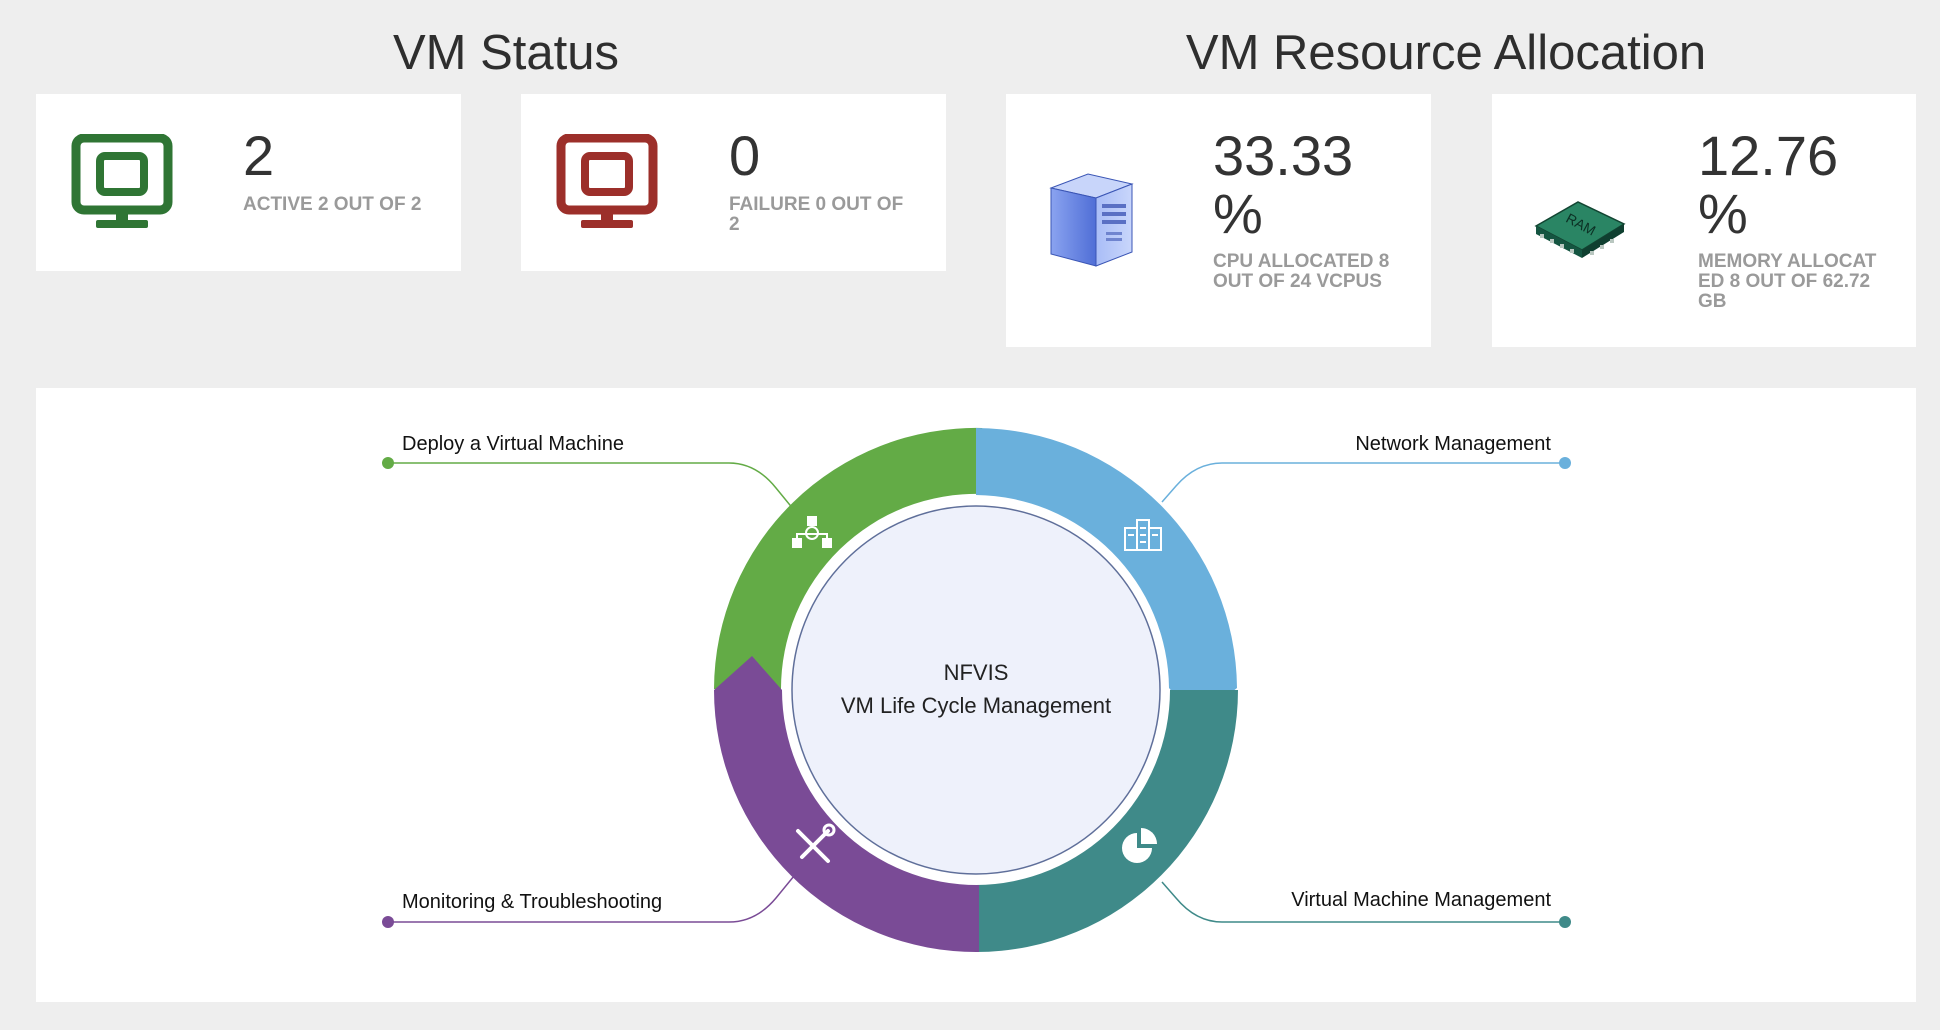 This screenshot has width=1940, height=1030. What do you see at coordinates (1283, 155) in the screenshot?
I see `cpu-percent-value: 33.33` at bounding box center [1283, 155].